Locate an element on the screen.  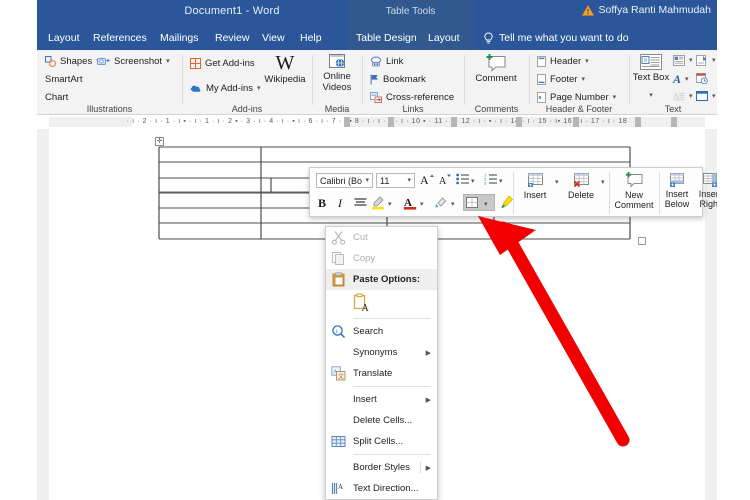
comment-button: Comment is located at coordinates (496, 69).